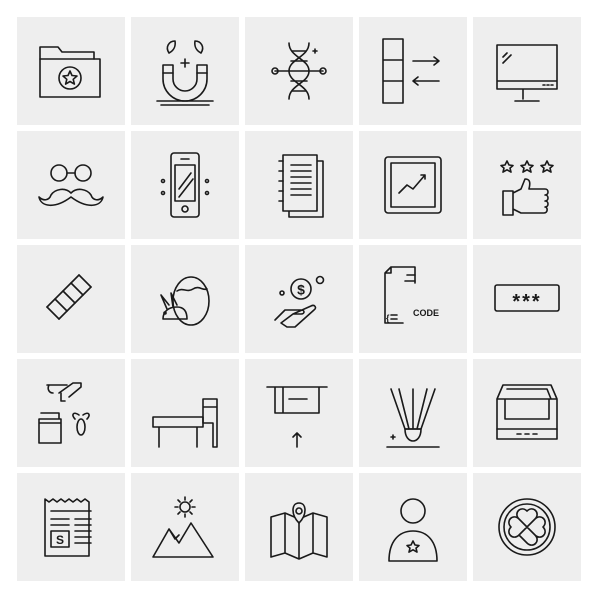 Image resolution: width=600 pixels, height=600 pixels. Describe the element at coordinates (185, 71) in the screenshot. I see `magnet-leaves-icon` at that location.